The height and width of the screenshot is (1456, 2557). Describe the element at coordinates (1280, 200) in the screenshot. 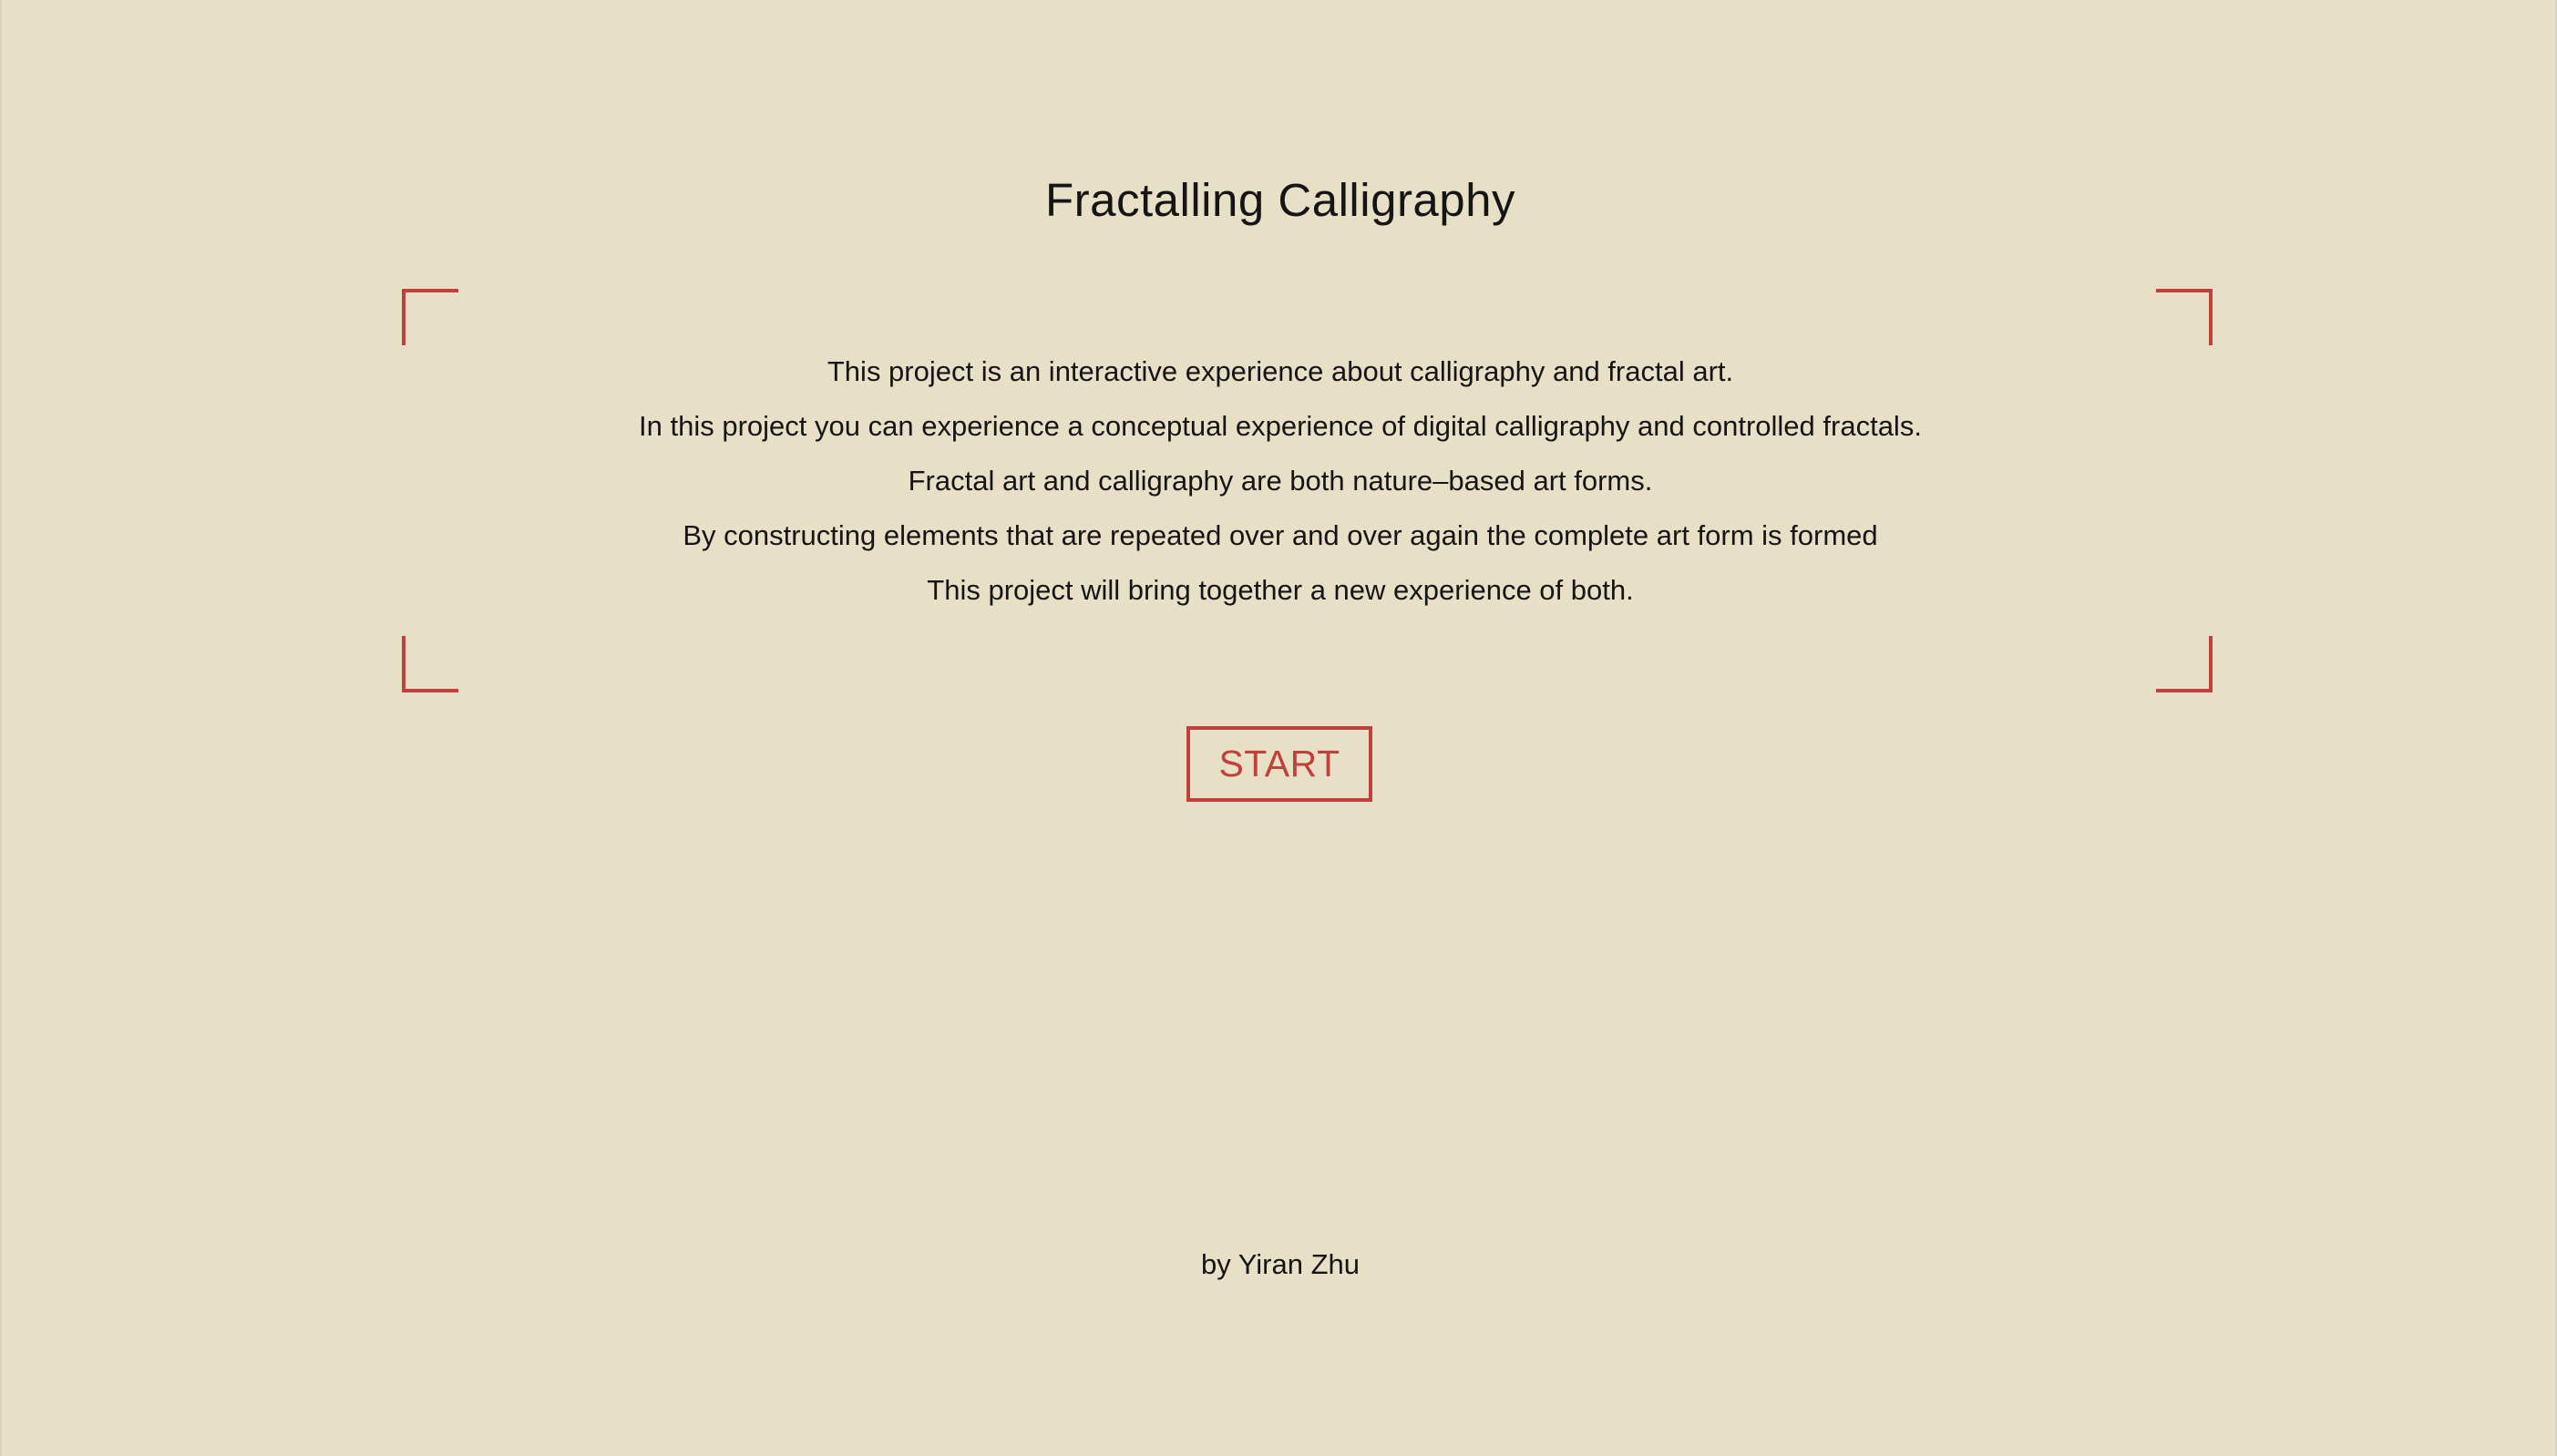

I see `page-title: Fractalling Calligraphy` at that location.